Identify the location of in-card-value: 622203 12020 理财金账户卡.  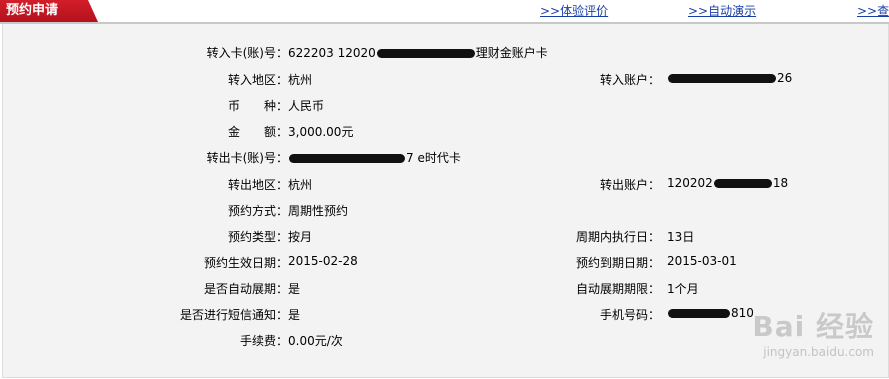
(418, 52).